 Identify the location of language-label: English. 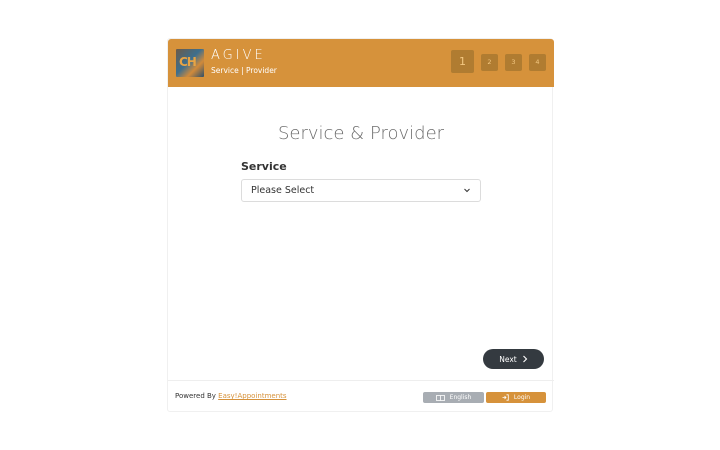
(460, 397).